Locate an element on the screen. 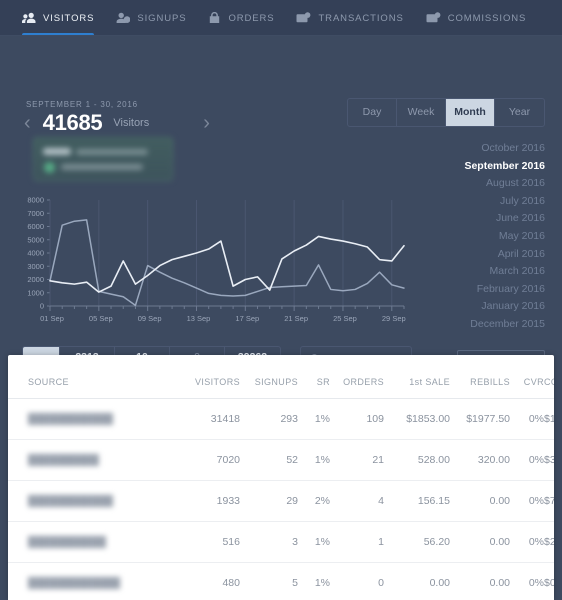 The width and height of the screenshot is (562, 600). commissions-icon is located at coordinates (433, 18).